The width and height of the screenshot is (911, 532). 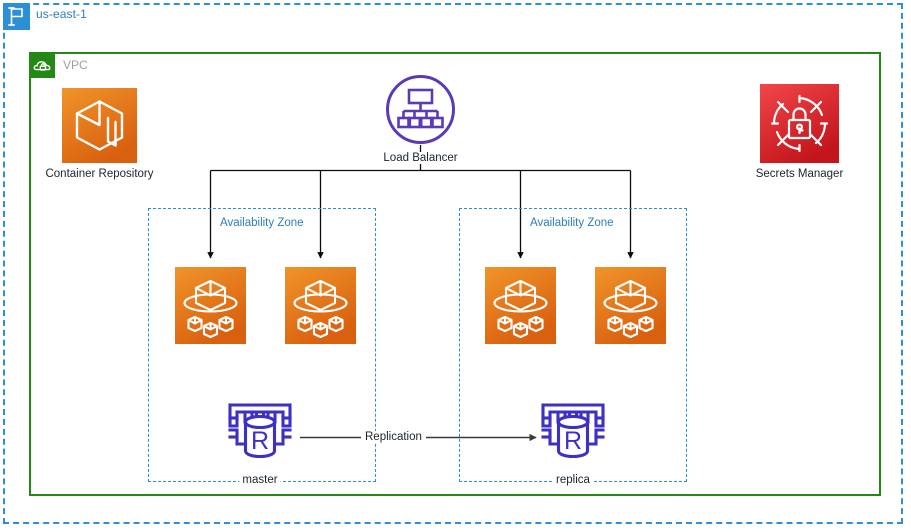 What do you see at coordinates (799, 123) in the screenshot?
I see `secrets-manager-icon` at bounding box center [799, 123].